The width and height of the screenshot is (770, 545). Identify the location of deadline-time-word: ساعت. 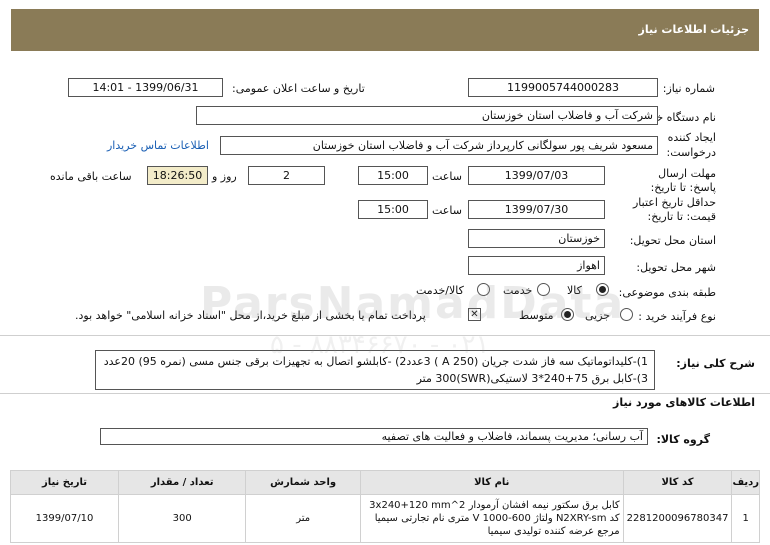
(447, 176).